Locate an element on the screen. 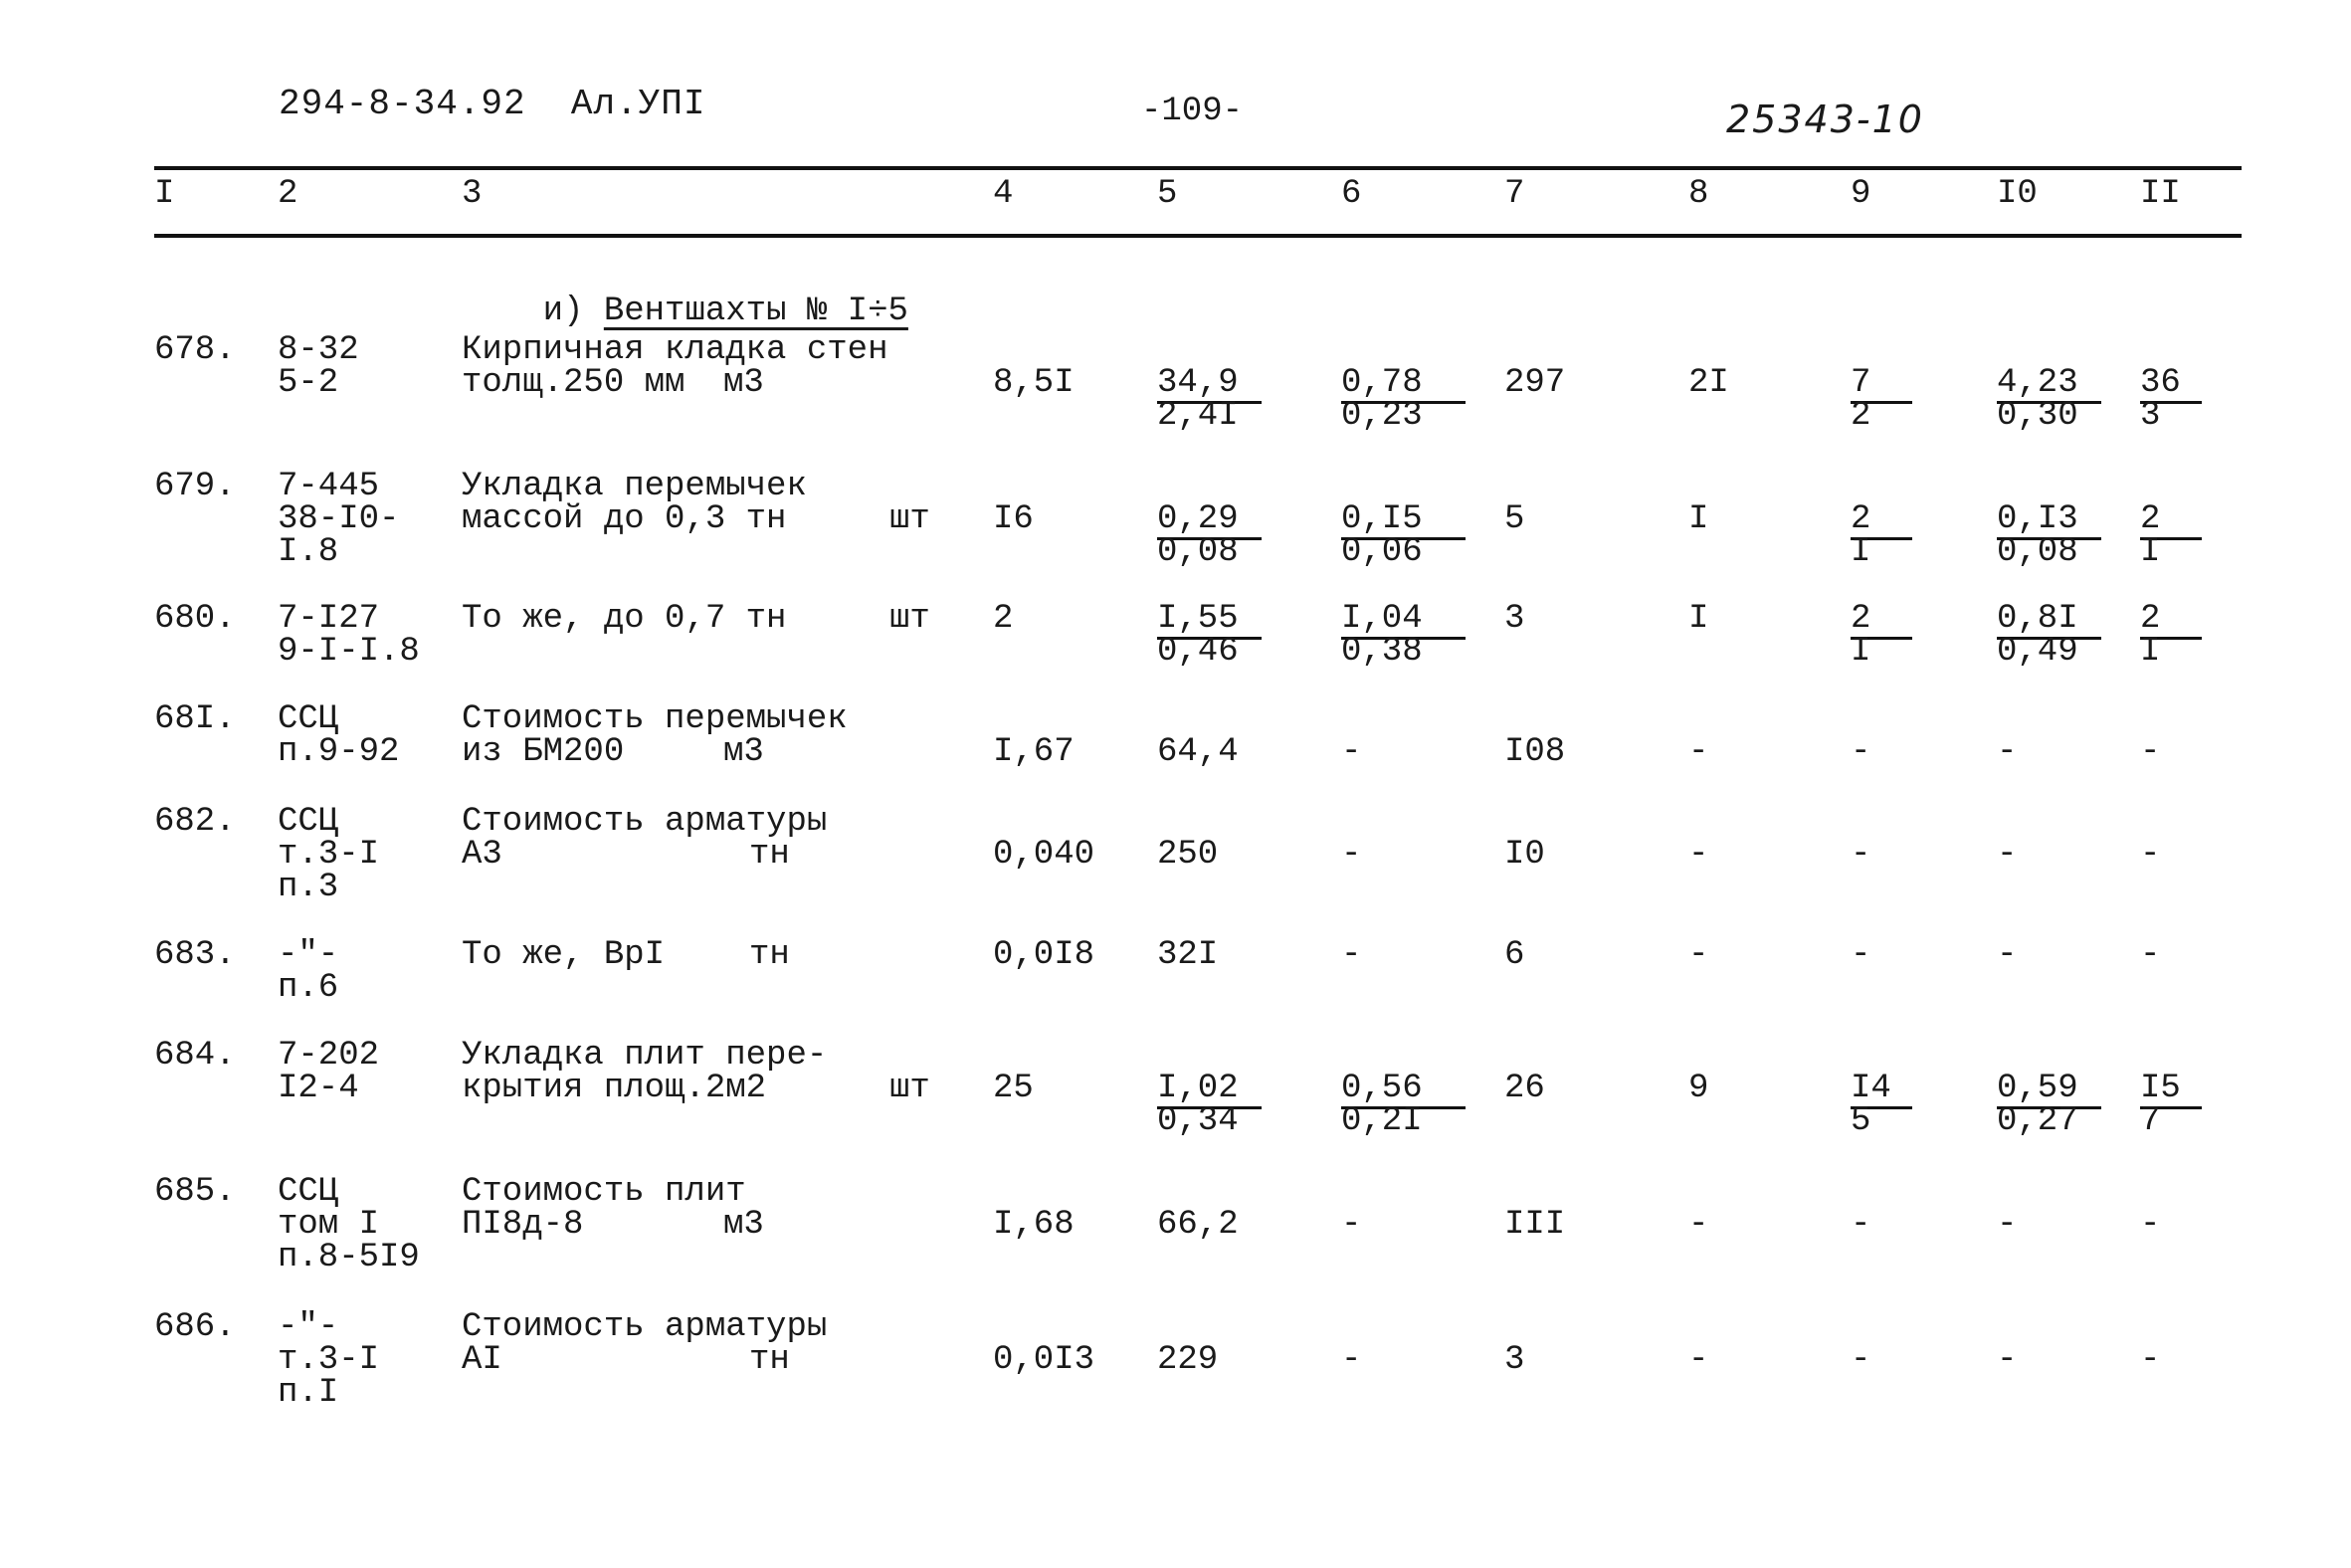 This screenshot has width=2351, height=1568. norm-code-line: п.3 is located at coordinates (308, 887).